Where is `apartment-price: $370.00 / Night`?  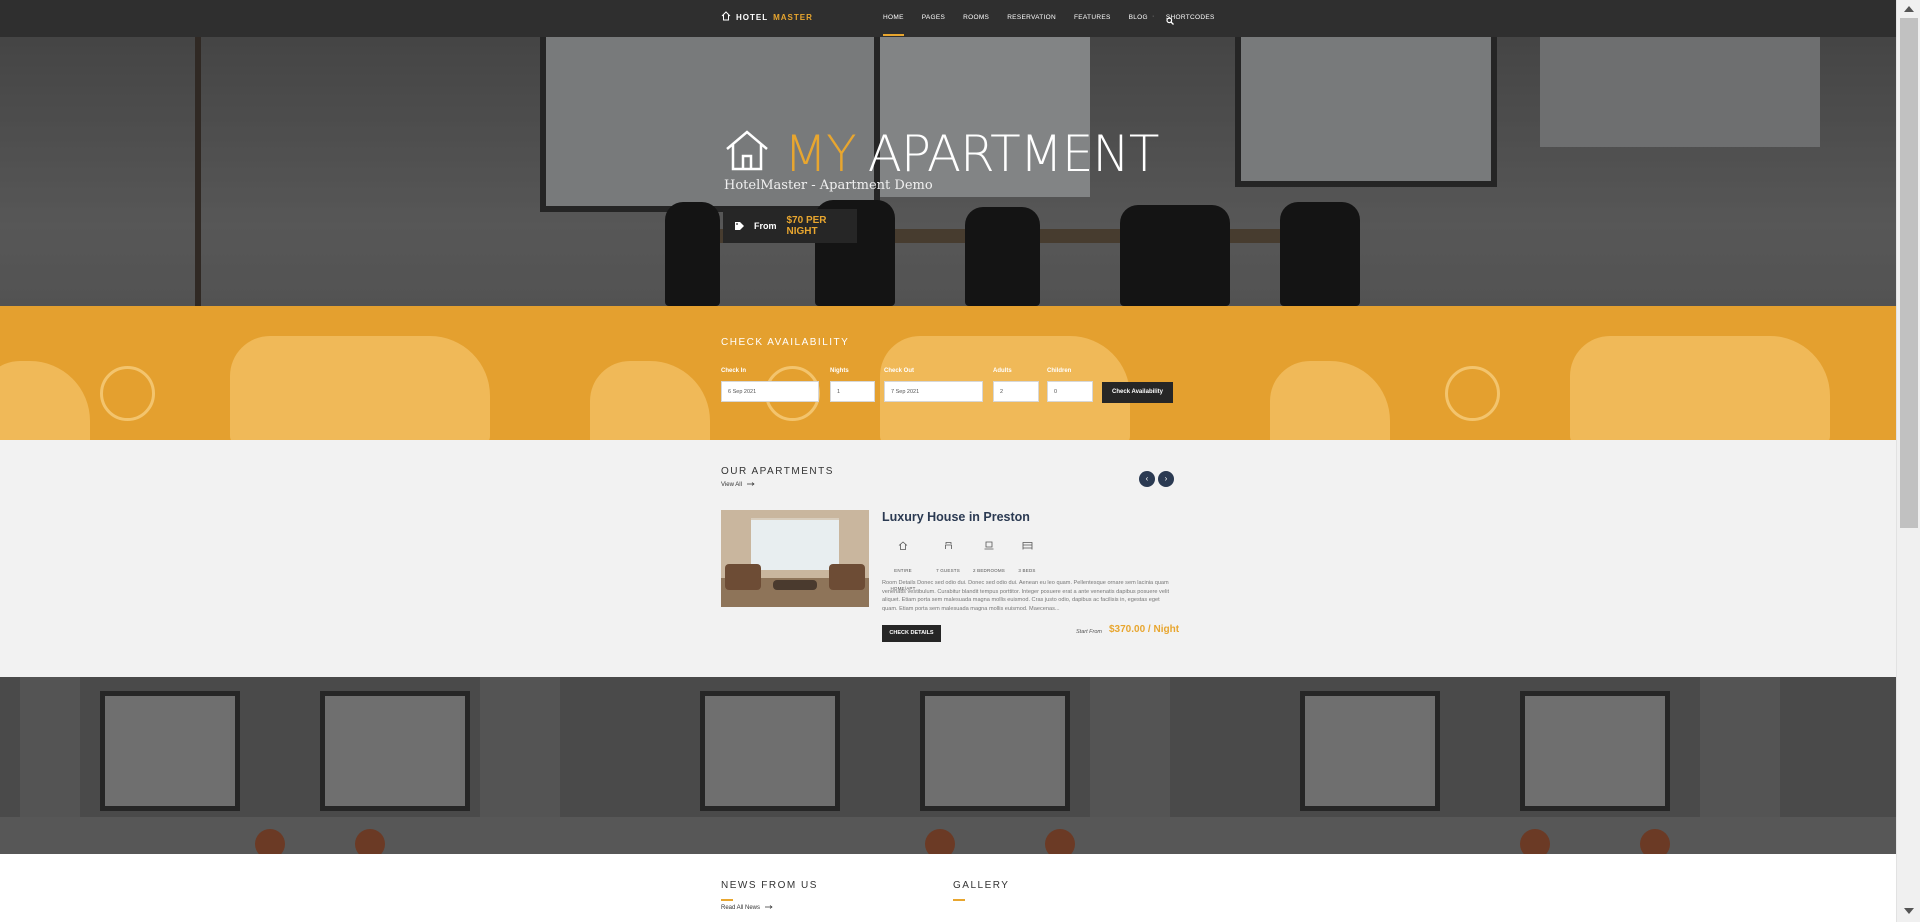
apartment-price: $370.00 / Night is located at coordinates (1144, 629).